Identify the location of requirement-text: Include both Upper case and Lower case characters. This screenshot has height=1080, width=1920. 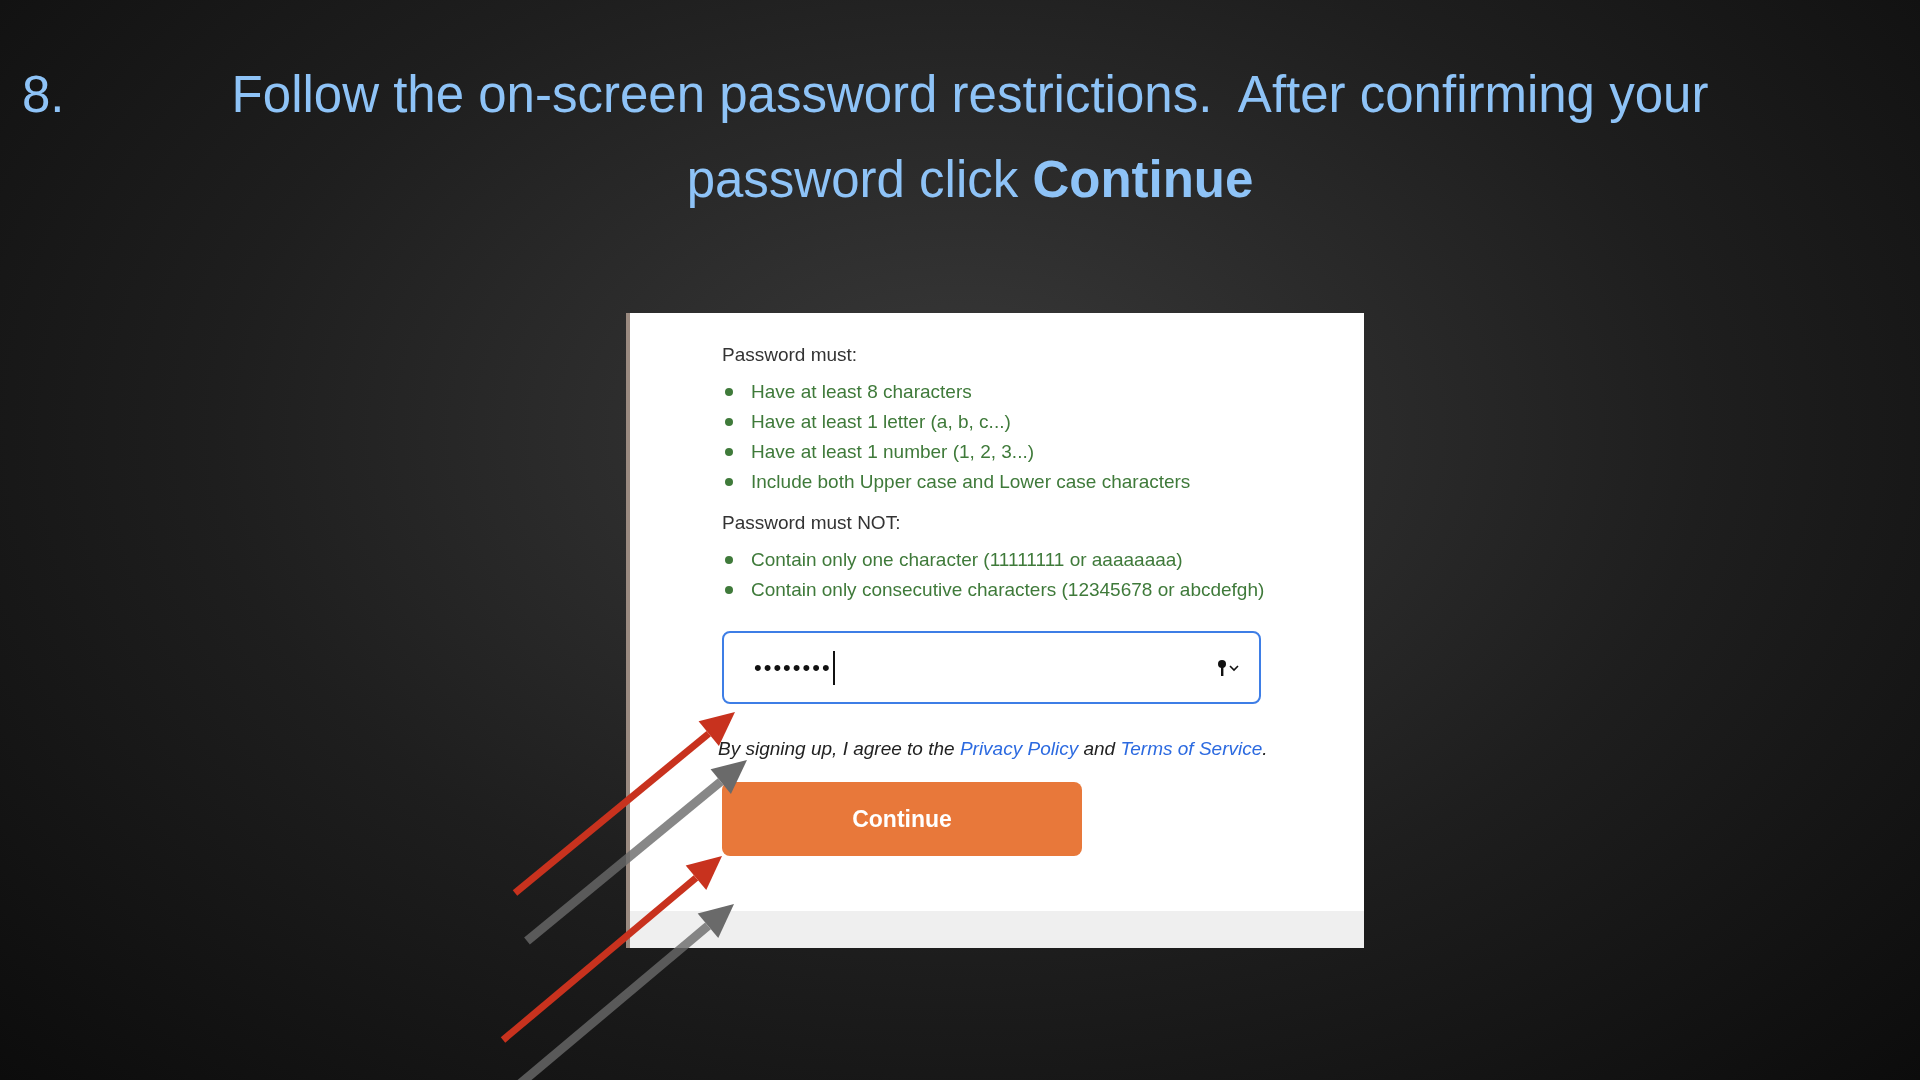
(971, 482).